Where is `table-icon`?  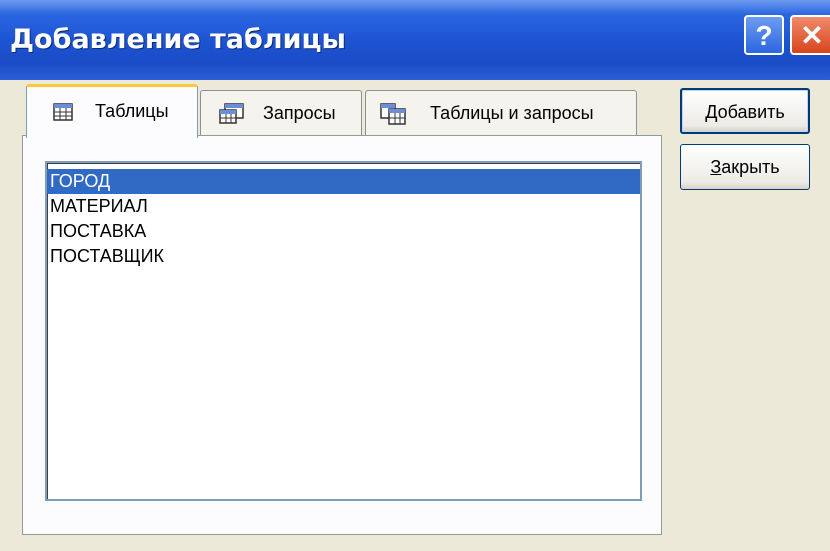 table-icon is located at coordinates (63, 114).